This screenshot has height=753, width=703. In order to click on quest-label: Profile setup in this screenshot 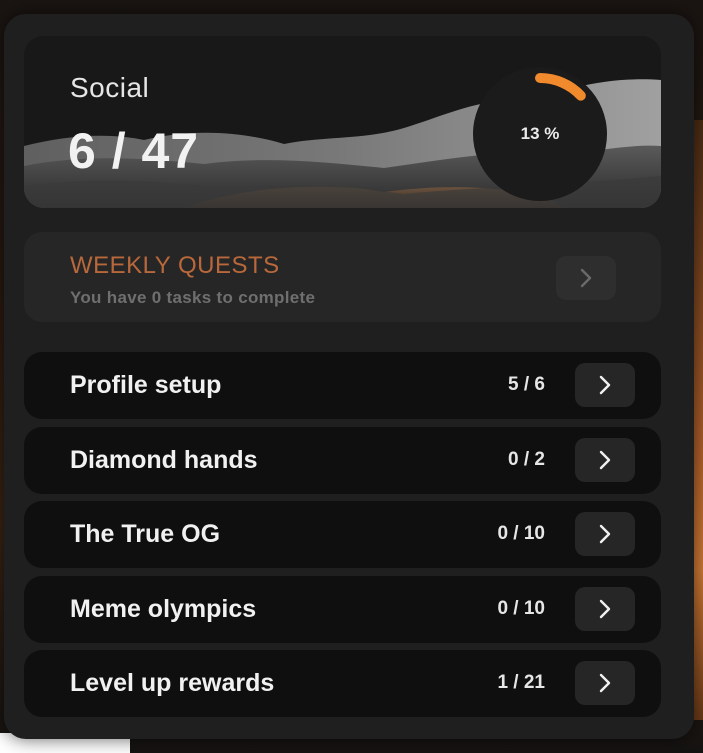, I will do `click(146, 385)`.